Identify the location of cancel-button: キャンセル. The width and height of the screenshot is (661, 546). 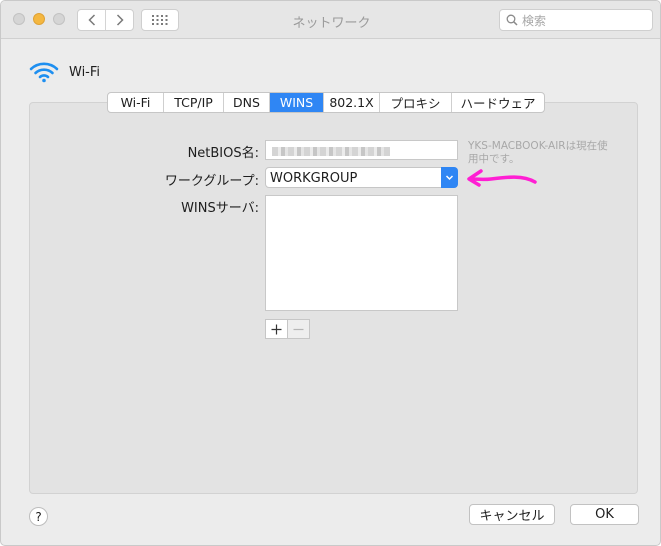
(512, 514).